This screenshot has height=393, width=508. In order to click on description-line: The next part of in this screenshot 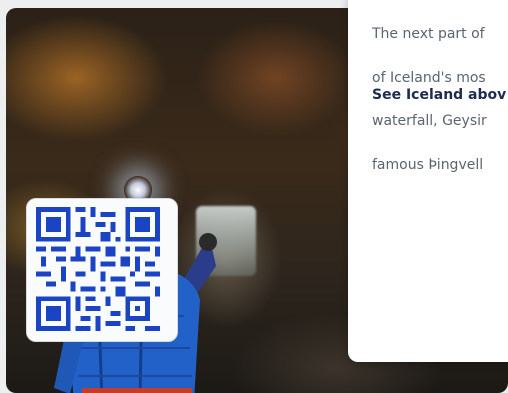, I will do `click(428, 34)`.